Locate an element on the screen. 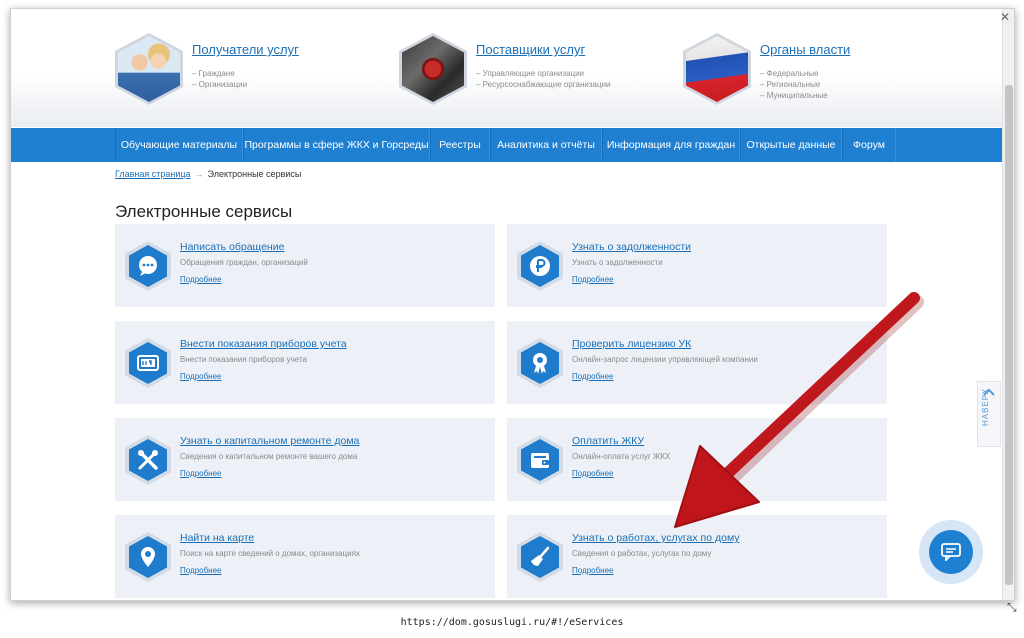  chat-bubble-icon is located at coordinates (148, 266).